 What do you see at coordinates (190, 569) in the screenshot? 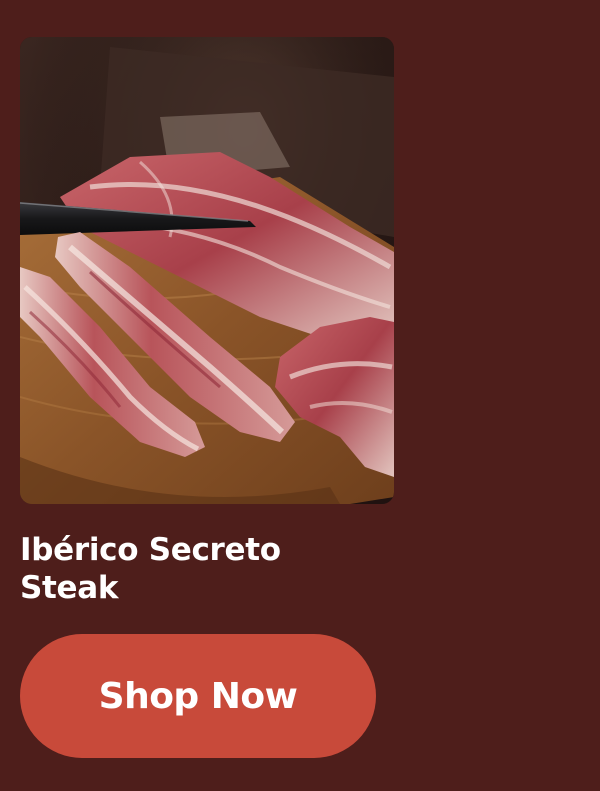
I see `product-title: Ibérico Secreto Steak` at bounding box center [190, 569].